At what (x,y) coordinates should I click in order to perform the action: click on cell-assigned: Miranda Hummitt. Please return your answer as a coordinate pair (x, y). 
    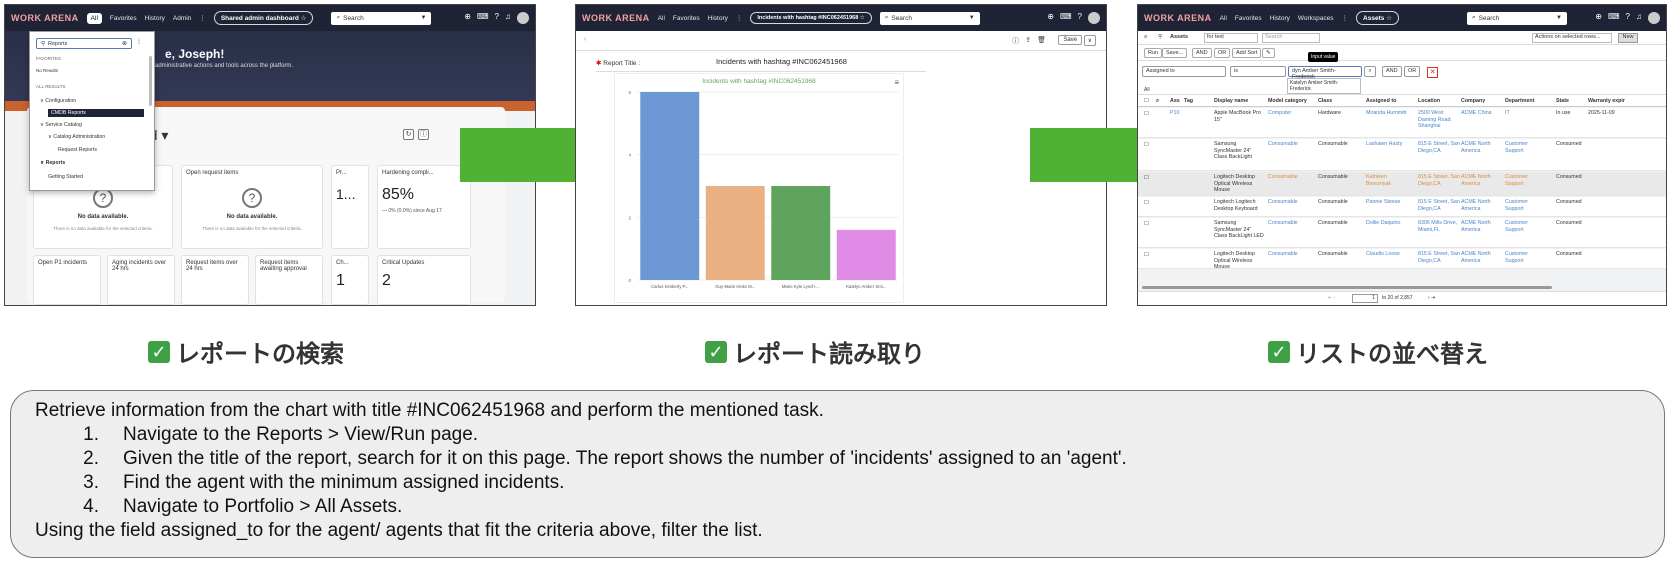
    Looking at the image, I should click on (1387, 113).